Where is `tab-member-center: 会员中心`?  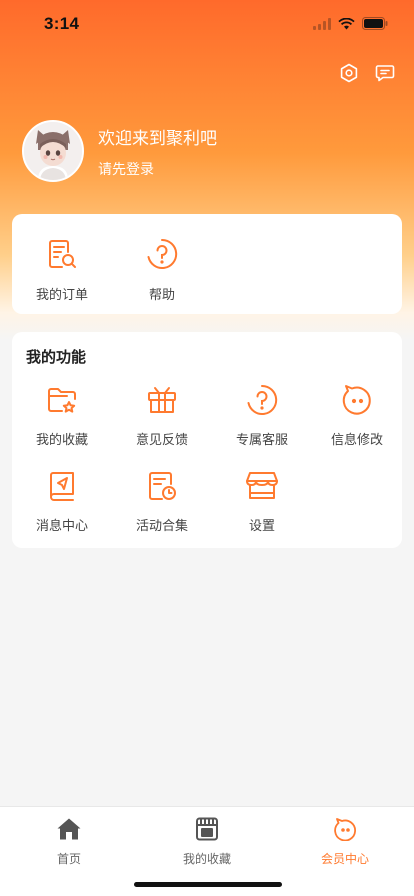
tab-member-center: 会员中心 is located at coordinates (345, 851).